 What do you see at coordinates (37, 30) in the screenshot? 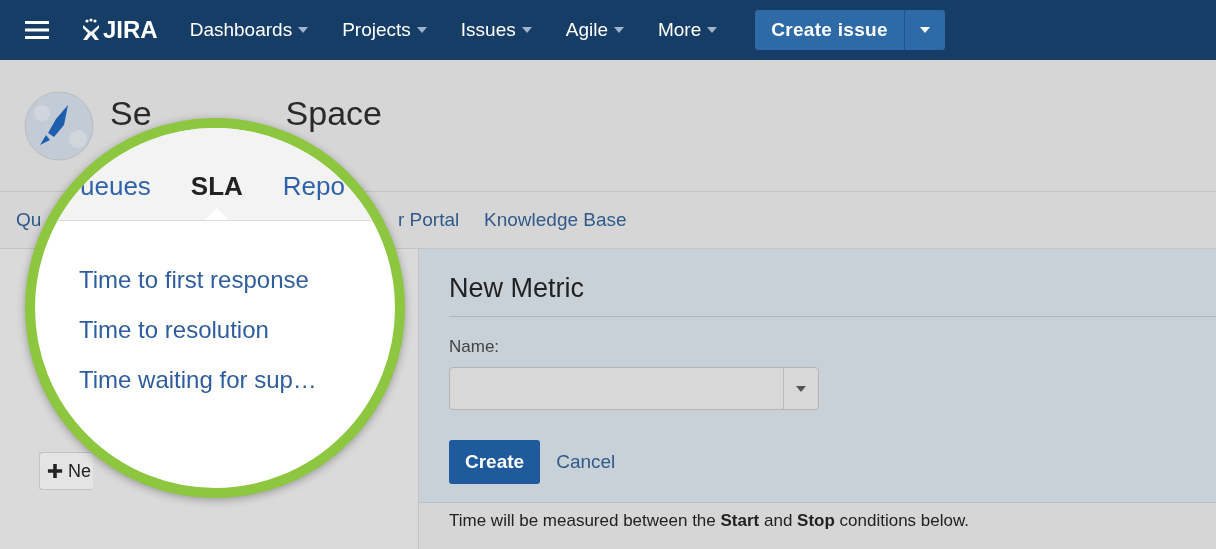
I see `menu-icon` at bounding box center [37, 30].